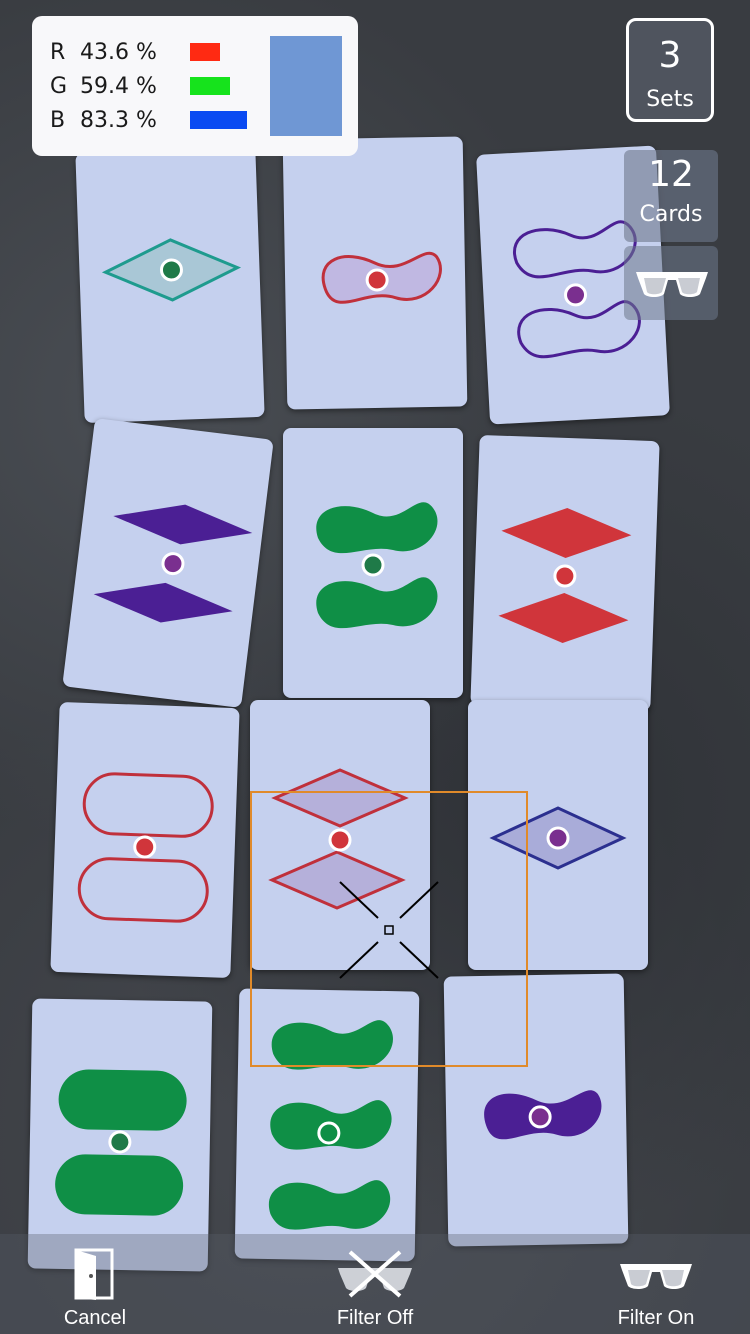  I want to click on door-icon, so click(94, 1274).